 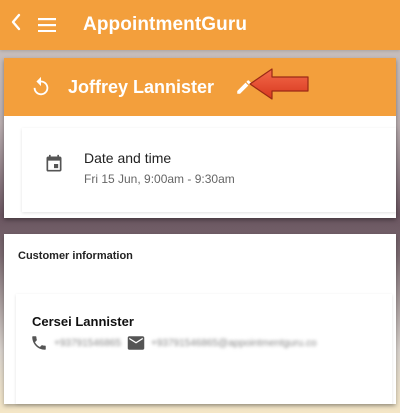 What do you see at coordinates (128, 158) in the screenshot?
I see `date-time-label: Date and time` at bounding box center [128, 158].